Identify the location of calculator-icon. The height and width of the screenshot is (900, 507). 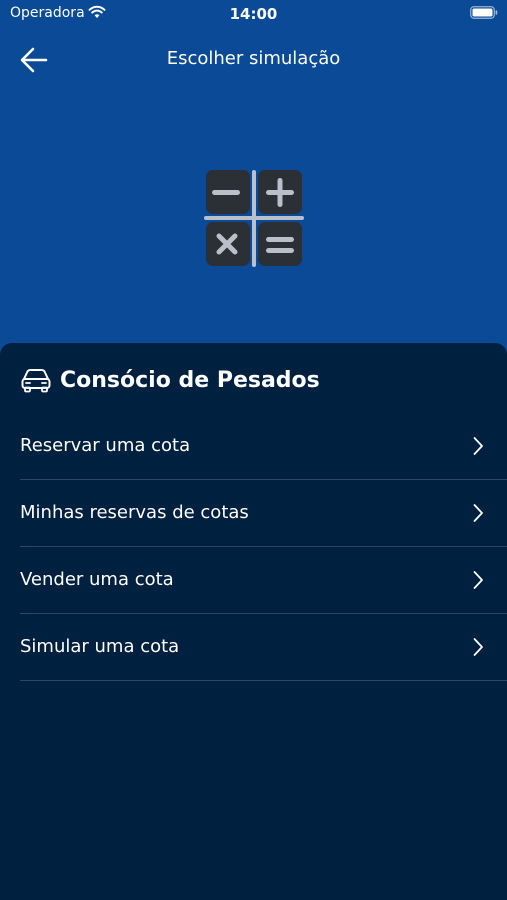
(254, 218).